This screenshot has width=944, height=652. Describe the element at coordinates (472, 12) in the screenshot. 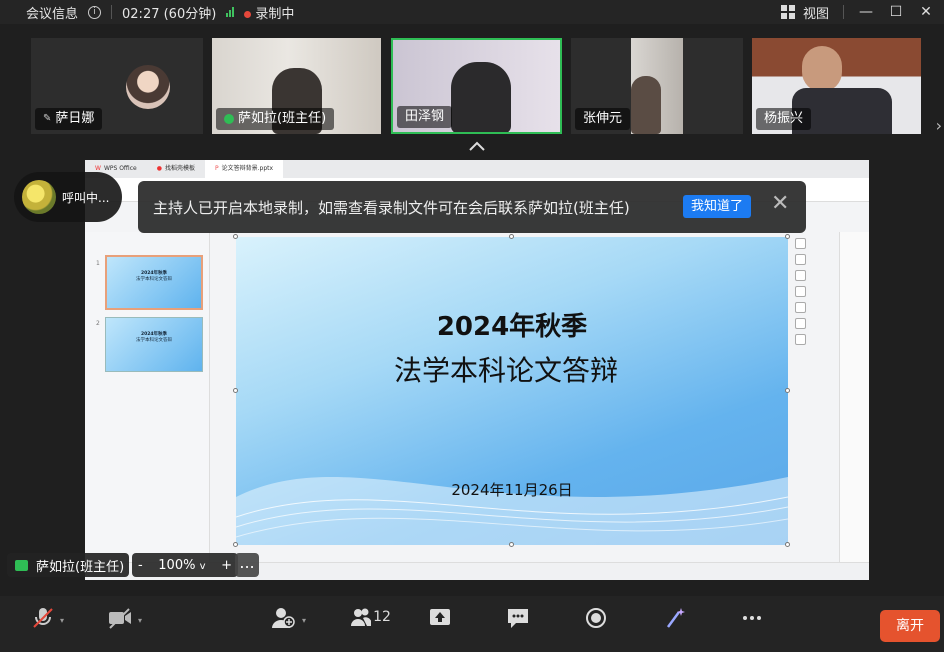

I see `top-bar: 会议信息 i 02:27 (60分钟) 录制中 视图 — ☐ ✕` at that location.